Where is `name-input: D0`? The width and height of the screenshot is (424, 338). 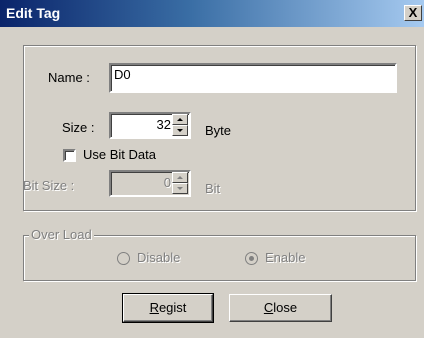
name-input: D0 is located at coordinates (253, 78).